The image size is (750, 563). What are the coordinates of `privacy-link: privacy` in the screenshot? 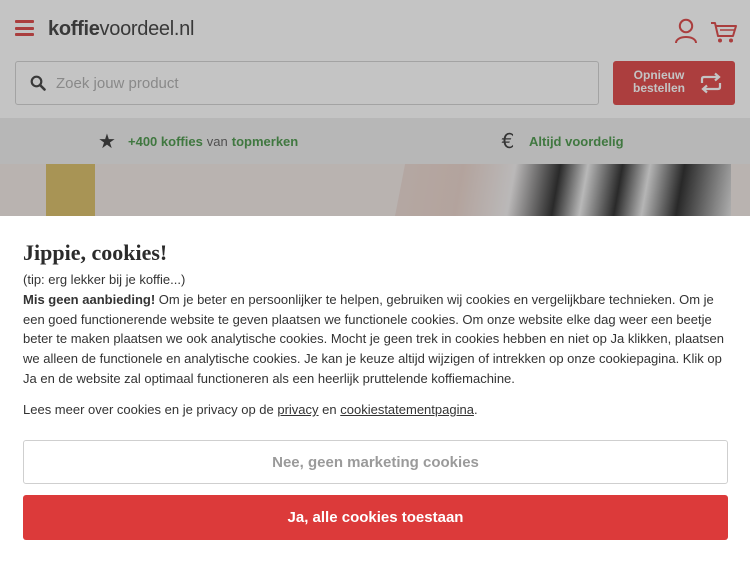 It's located at (297, 409).